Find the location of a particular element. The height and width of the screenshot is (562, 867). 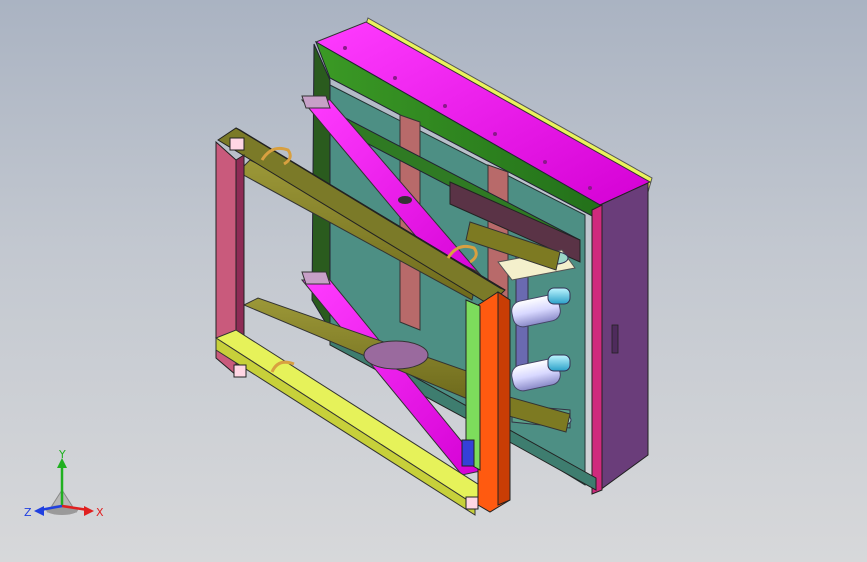

orientation-triad: Y X Z is located at coordinates (67, 488).